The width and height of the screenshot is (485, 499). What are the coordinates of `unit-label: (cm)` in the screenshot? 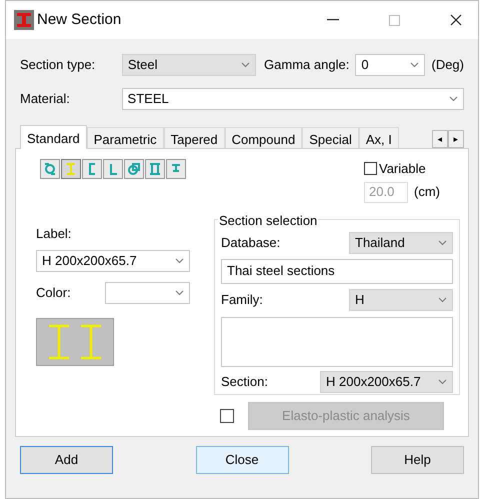 It's located at (427, 192).